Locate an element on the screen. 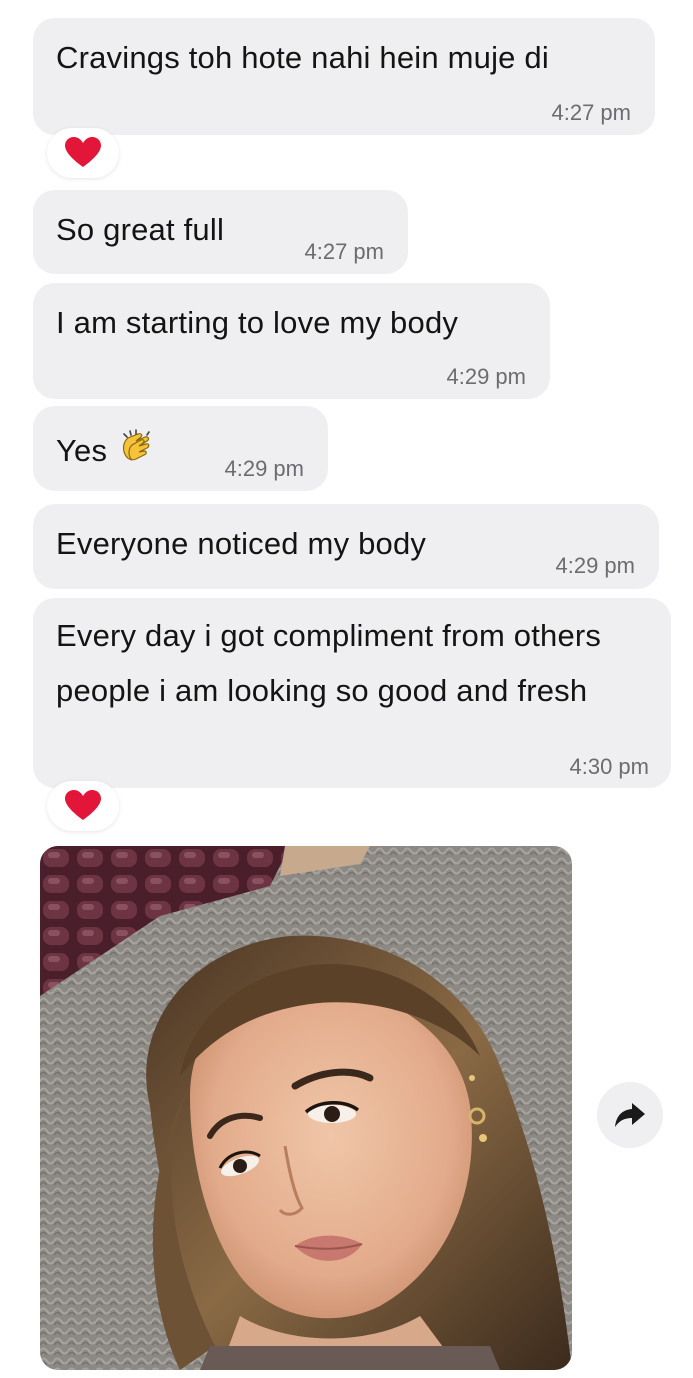  message-text: Cravings toh hote nahi hein muje di is located at coordinates (302, 57).